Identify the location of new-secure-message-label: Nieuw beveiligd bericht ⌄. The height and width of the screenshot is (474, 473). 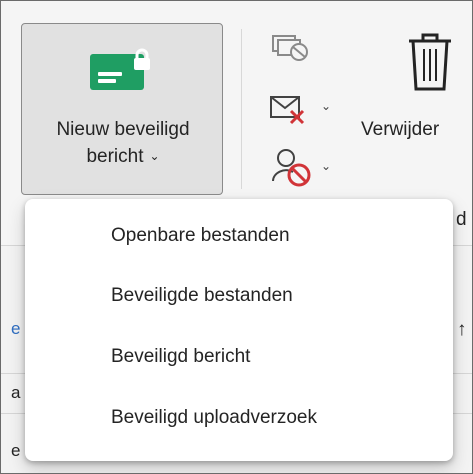
(123, 143).